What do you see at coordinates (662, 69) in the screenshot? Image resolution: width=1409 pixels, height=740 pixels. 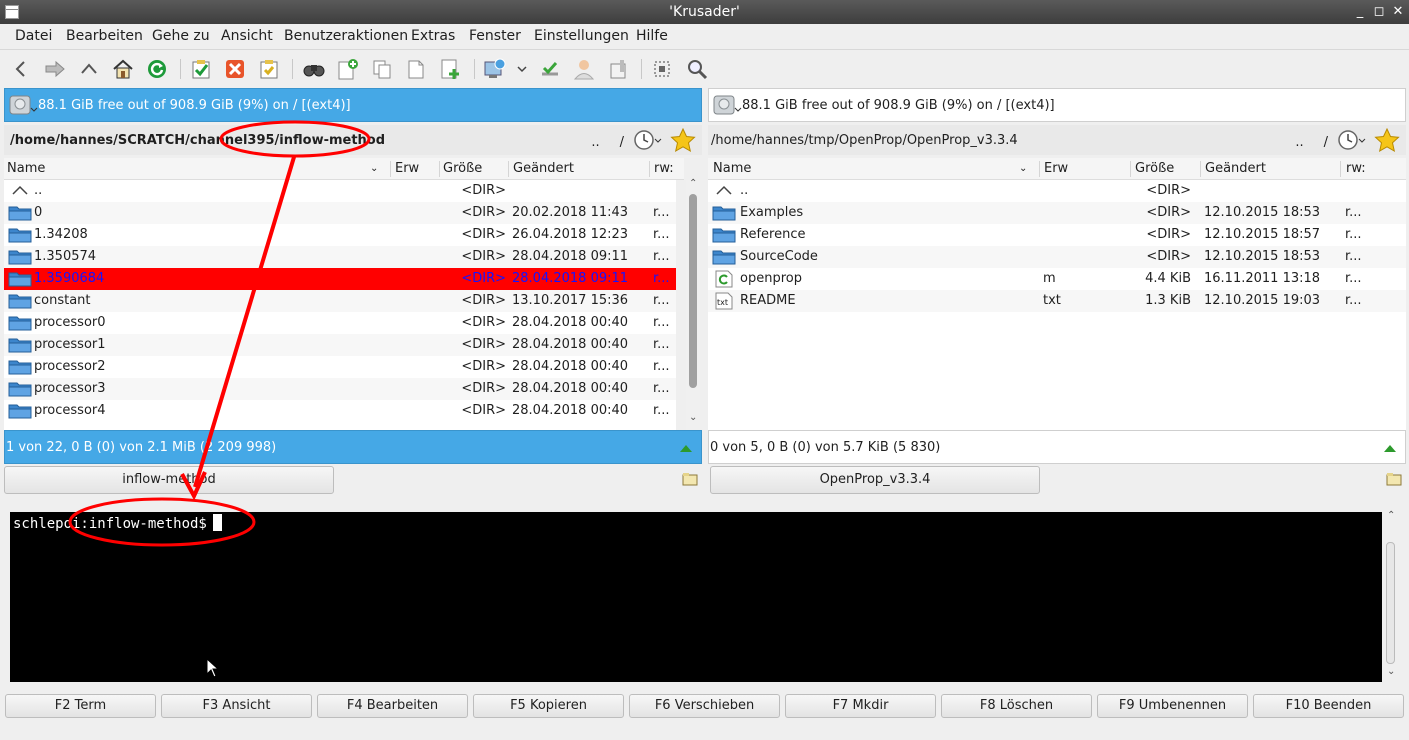 I see `popup-panel-icon` at bounding box center [662, 69].